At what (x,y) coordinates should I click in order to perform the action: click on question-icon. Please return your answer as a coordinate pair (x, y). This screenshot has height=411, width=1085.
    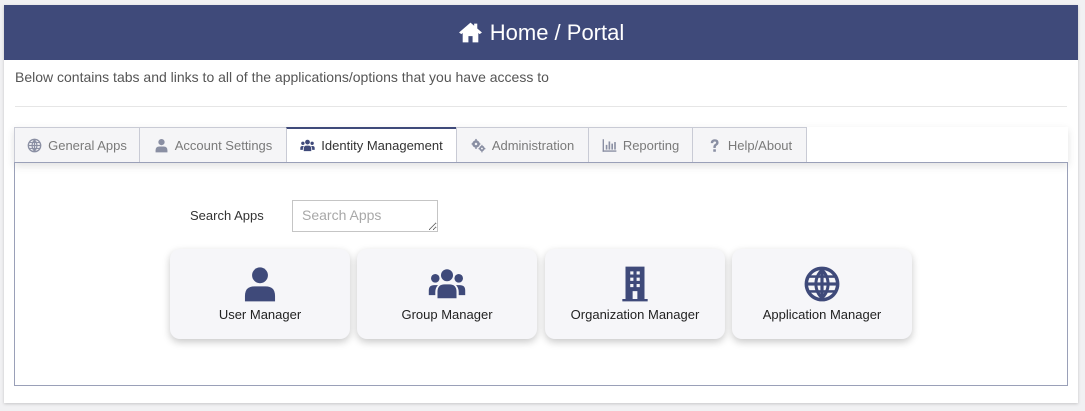
    Looking at the image, I should click on (714, 145).